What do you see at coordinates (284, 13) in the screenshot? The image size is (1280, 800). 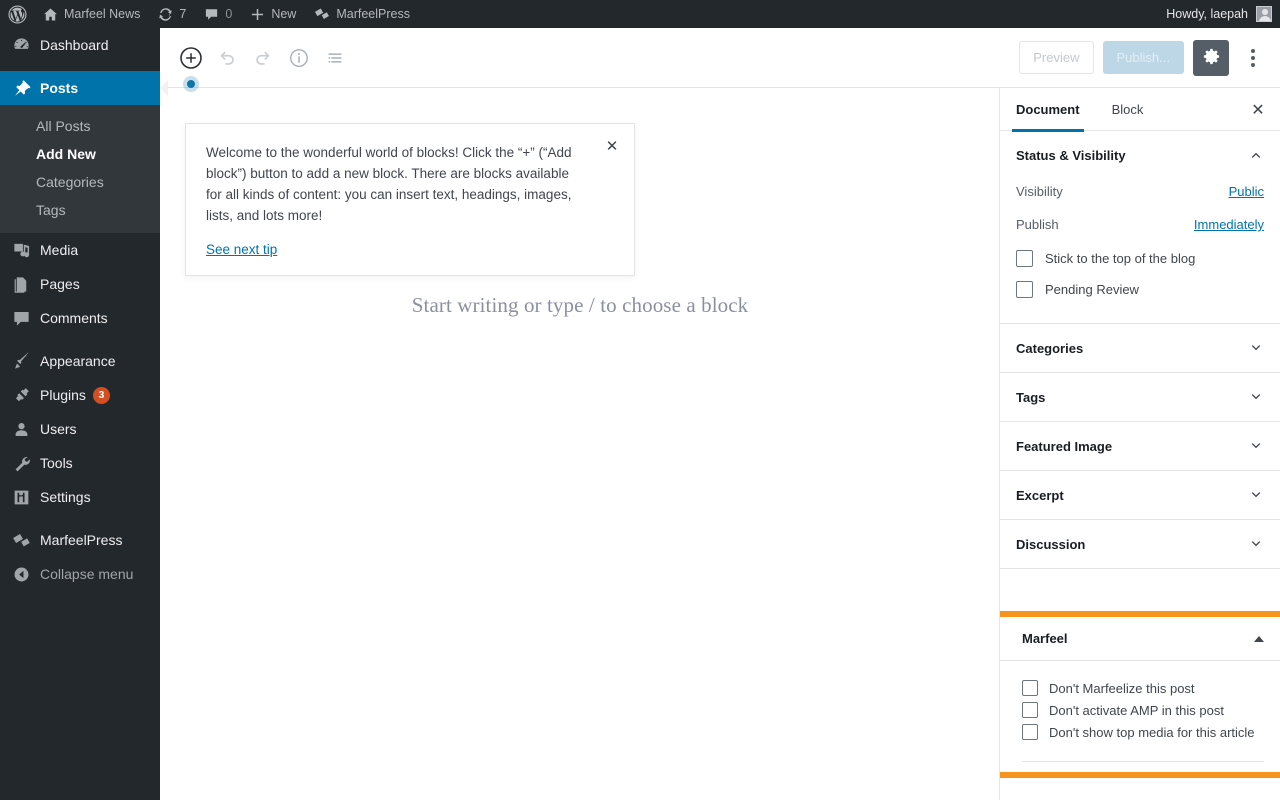 I see `new-content-label: New` at bounding box center [284, 13].